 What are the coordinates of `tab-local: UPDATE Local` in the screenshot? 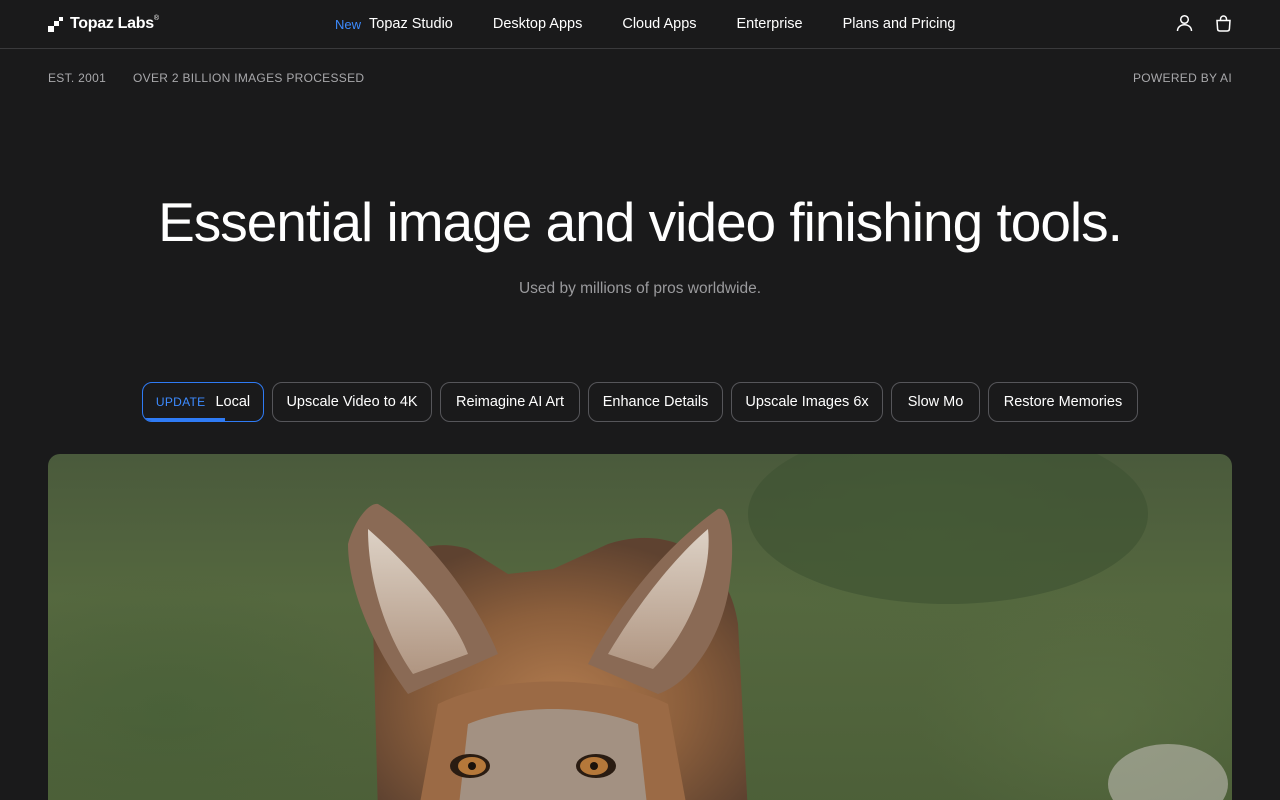 It's located at (203, 402).